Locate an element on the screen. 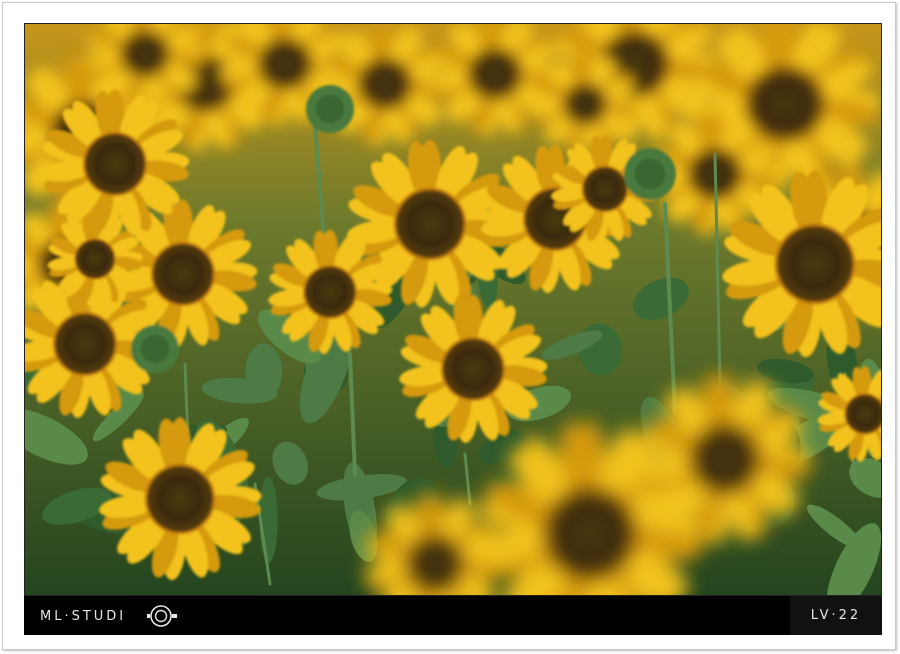  caption-bar: ML·STUDI LV·22 is located at coordinates (453, 615).